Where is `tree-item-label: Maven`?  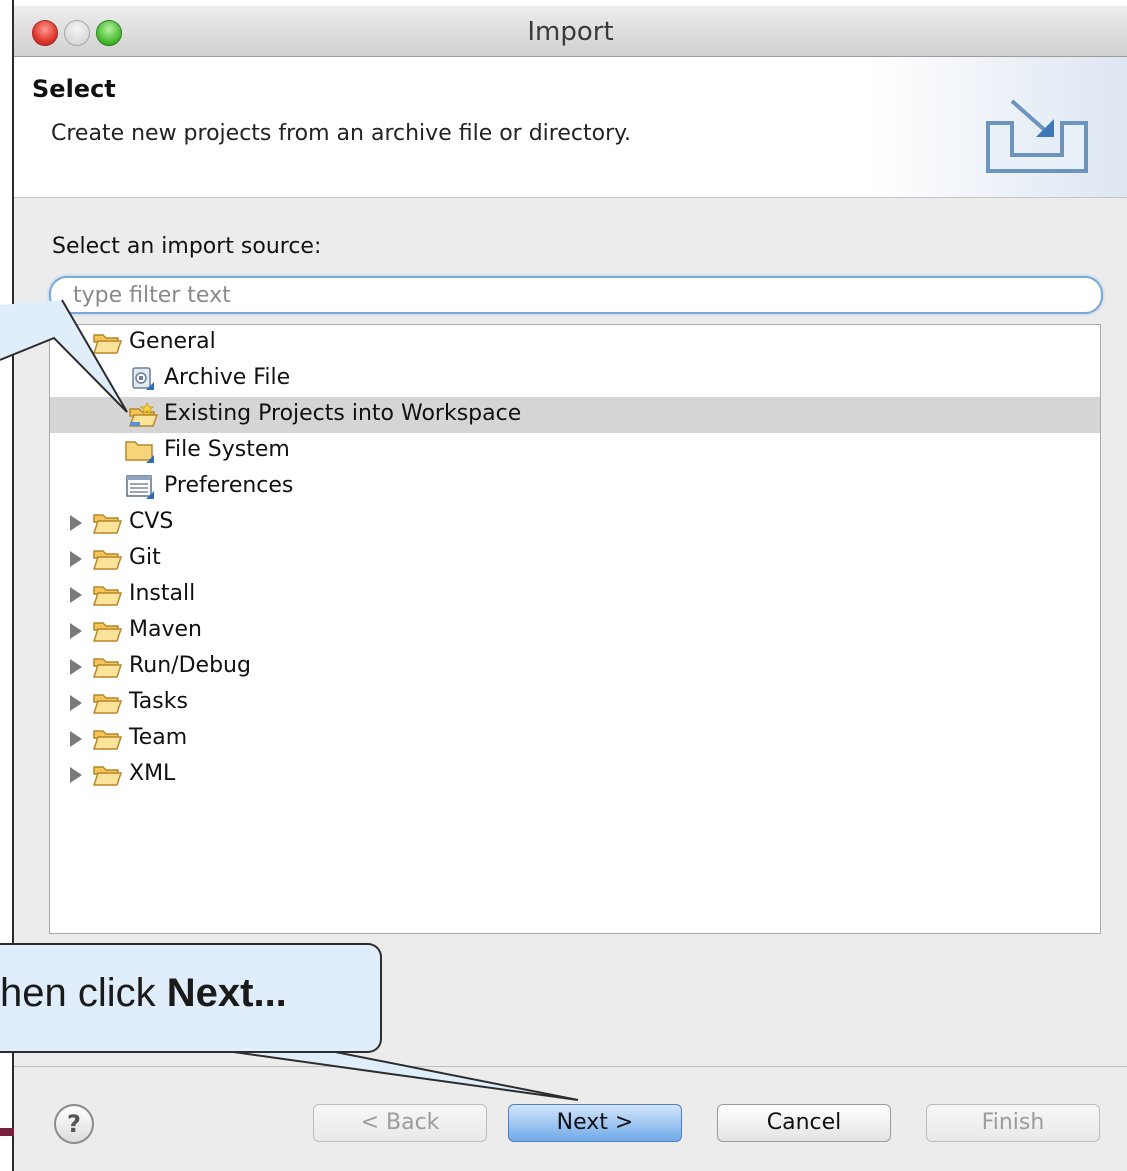 tree-item-label: Maven is located at coordinates (165, 629).